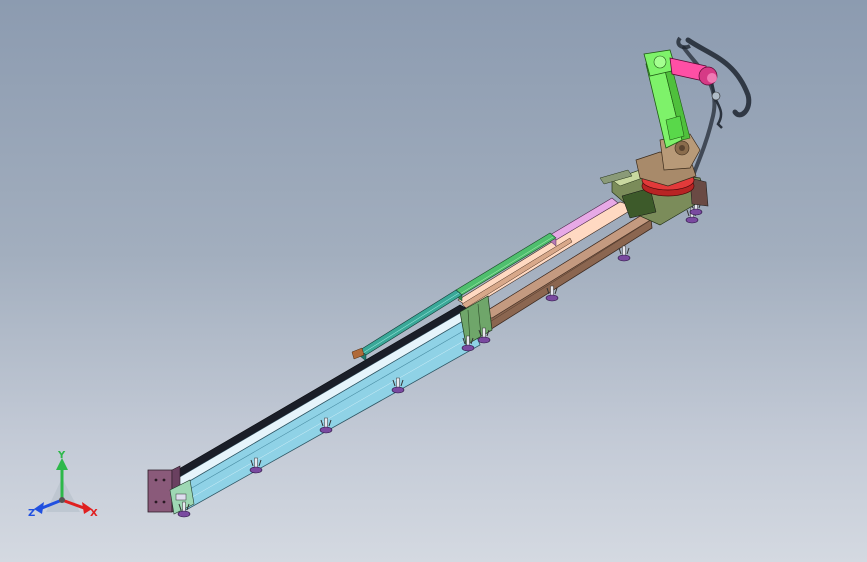 The image size is (867, 562). What do you see at coordinates (39, 508) in the screenshot?
I see `z-axis-arrow` at bounding box center [39, 508].